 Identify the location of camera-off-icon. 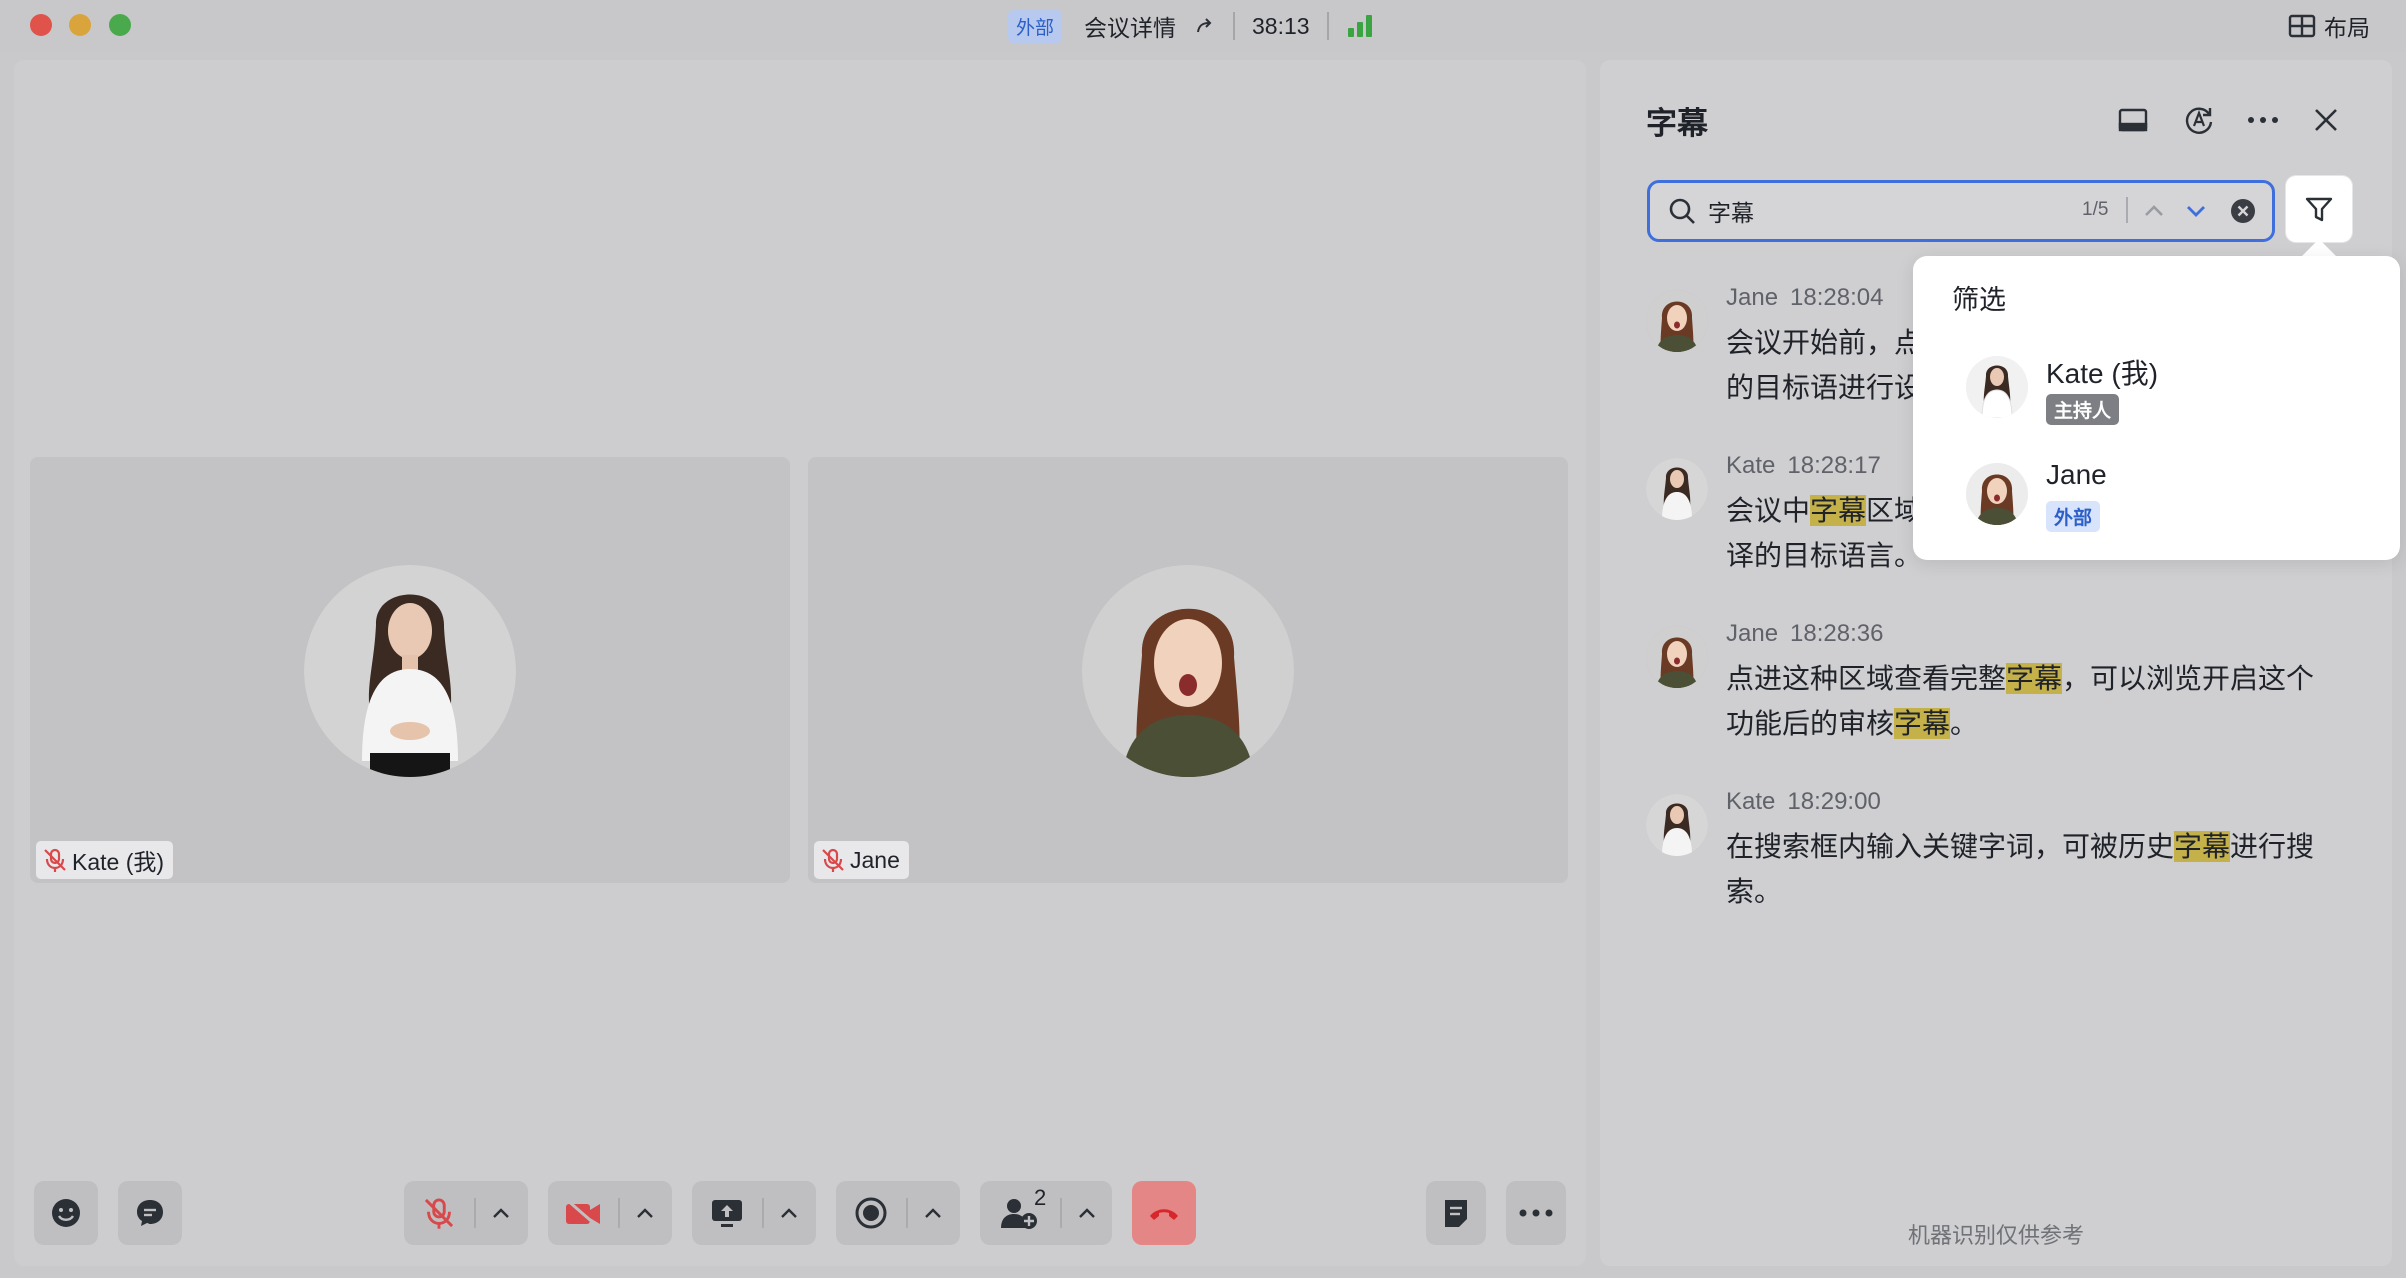
(583, 1213).